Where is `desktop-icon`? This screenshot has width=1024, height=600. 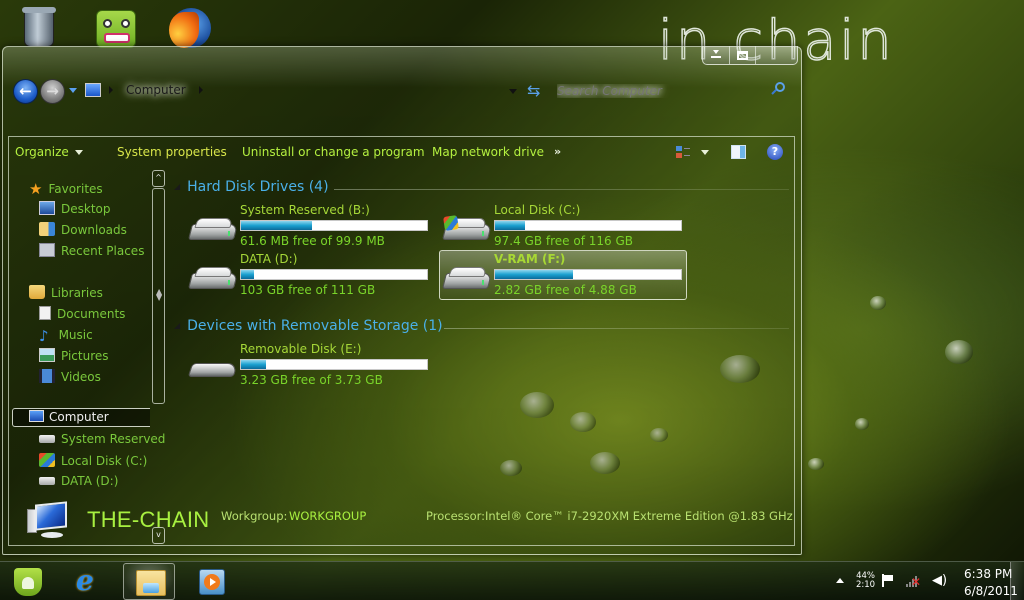 desktop-icon is located at coordinates (47, 208).